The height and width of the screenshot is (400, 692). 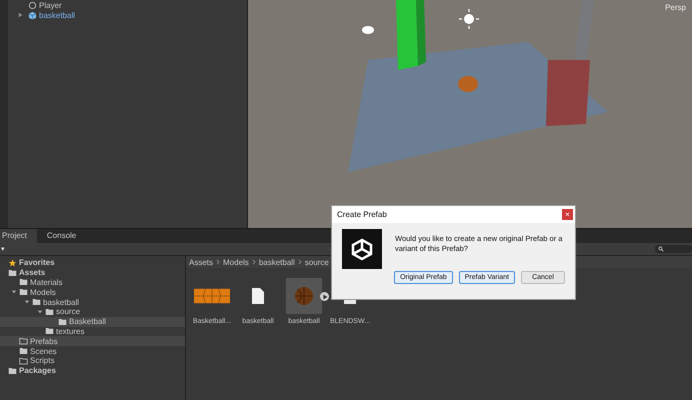 What do you see at coordinates (44, 341) in the screenshot?
I see `folder-item: Prefabs` at bounding box center [44, 341].